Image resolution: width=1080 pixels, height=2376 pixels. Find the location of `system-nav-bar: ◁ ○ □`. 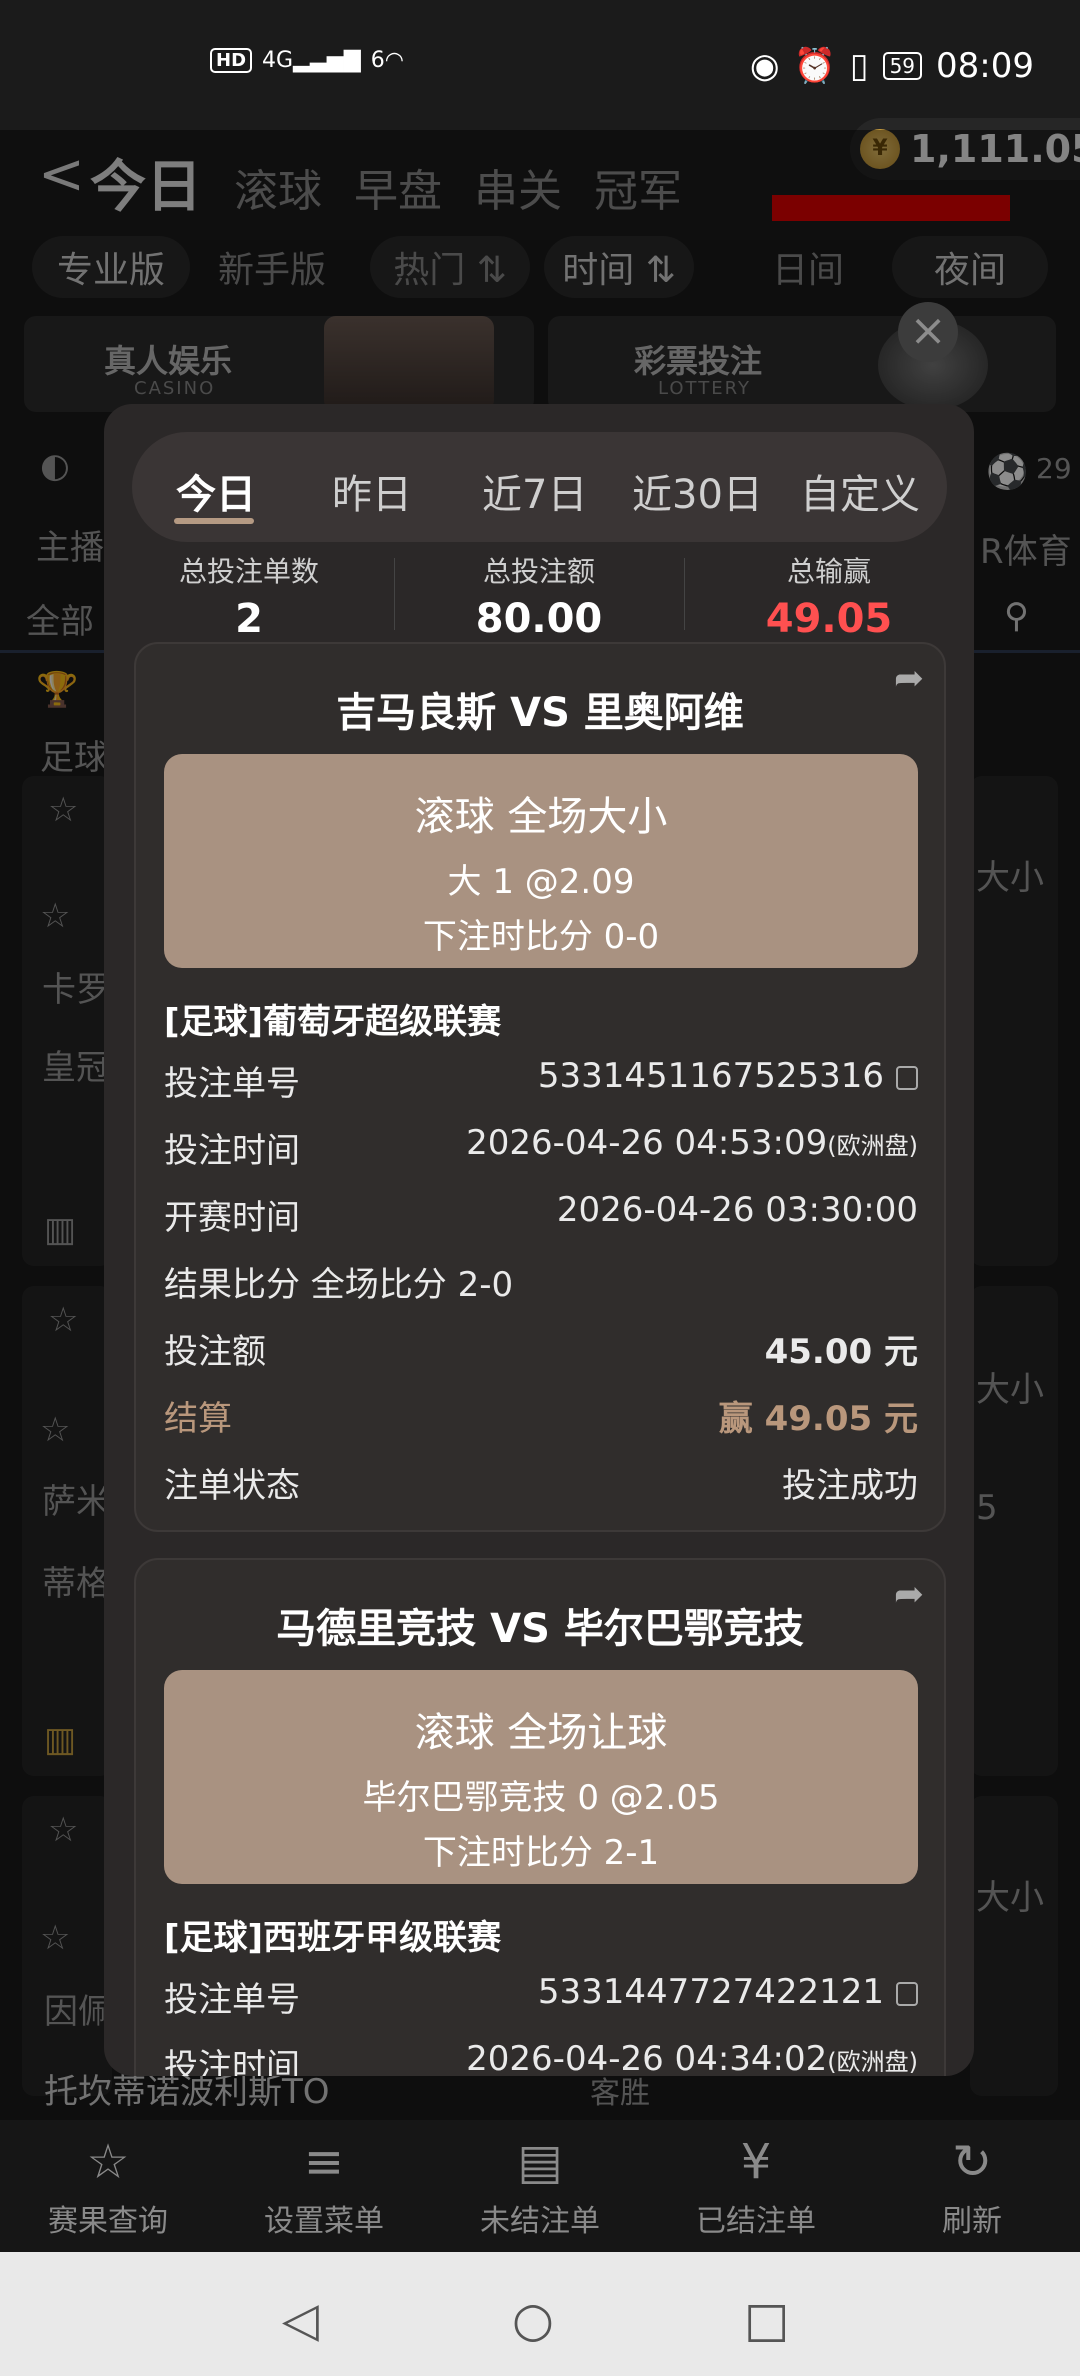

system-nav-bar: ◁ ○ □ is located at coordinates (540, 2314).